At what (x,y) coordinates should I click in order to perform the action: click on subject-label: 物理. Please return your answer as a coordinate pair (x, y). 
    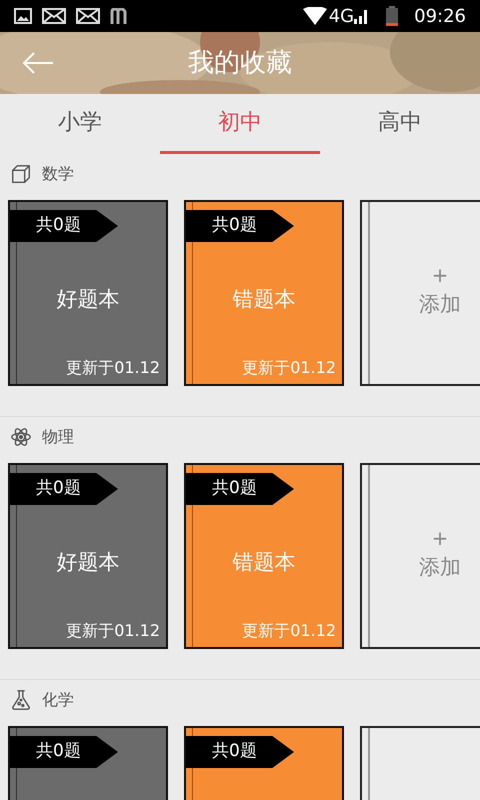
    Looking at the image, I should click on (58, 437).